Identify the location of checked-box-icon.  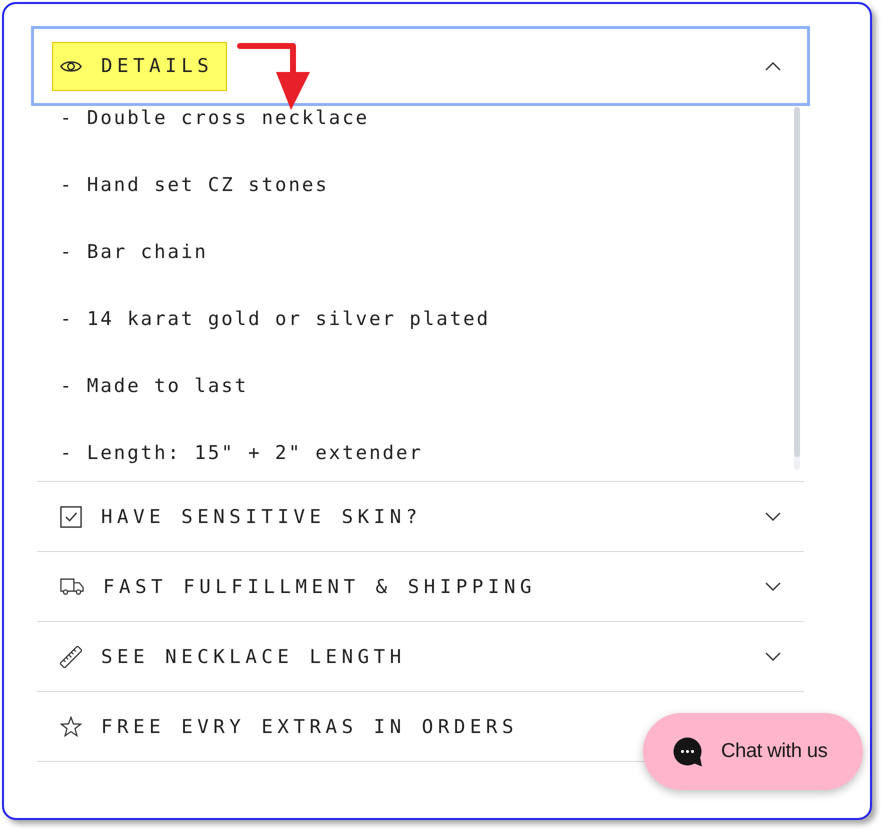
(71, 517).